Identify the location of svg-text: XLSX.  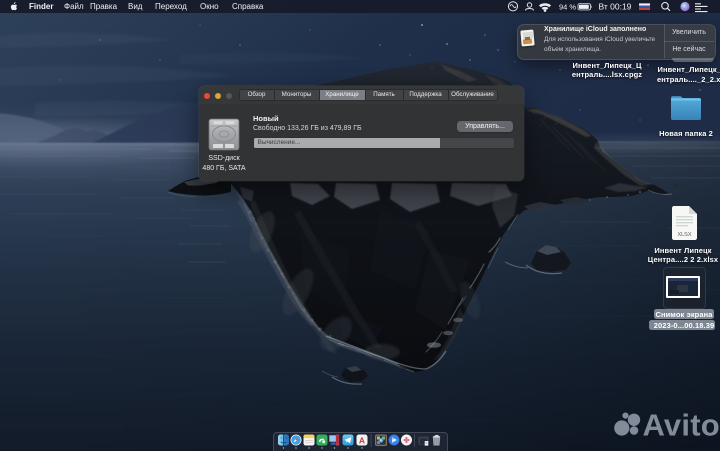
(684, 235).